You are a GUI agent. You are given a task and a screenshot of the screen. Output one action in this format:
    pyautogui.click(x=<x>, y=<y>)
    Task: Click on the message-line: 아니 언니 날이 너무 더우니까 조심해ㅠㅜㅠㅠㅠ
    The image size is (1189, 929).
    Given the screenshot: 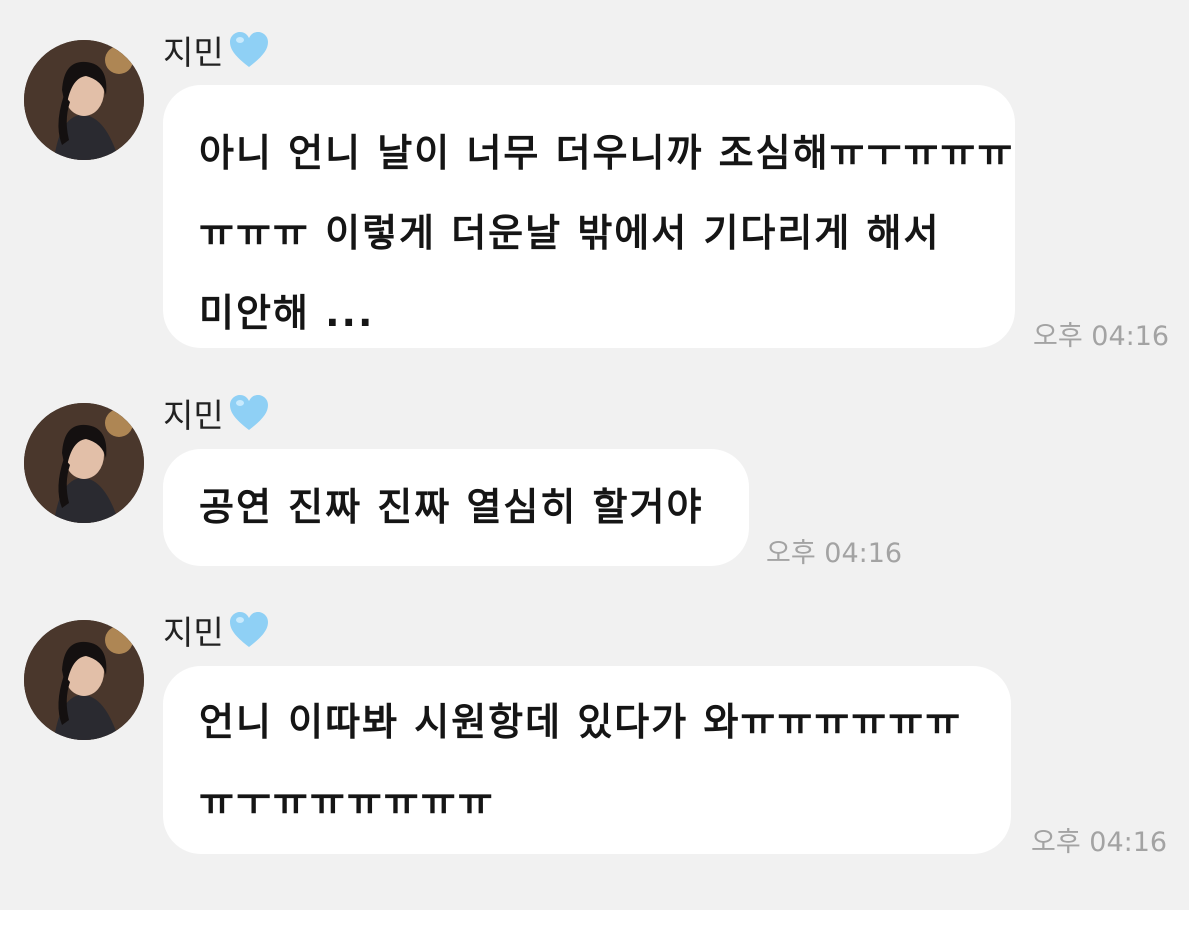 What is the action you would take?
    pyautogui.click(x=607, y=153)
    